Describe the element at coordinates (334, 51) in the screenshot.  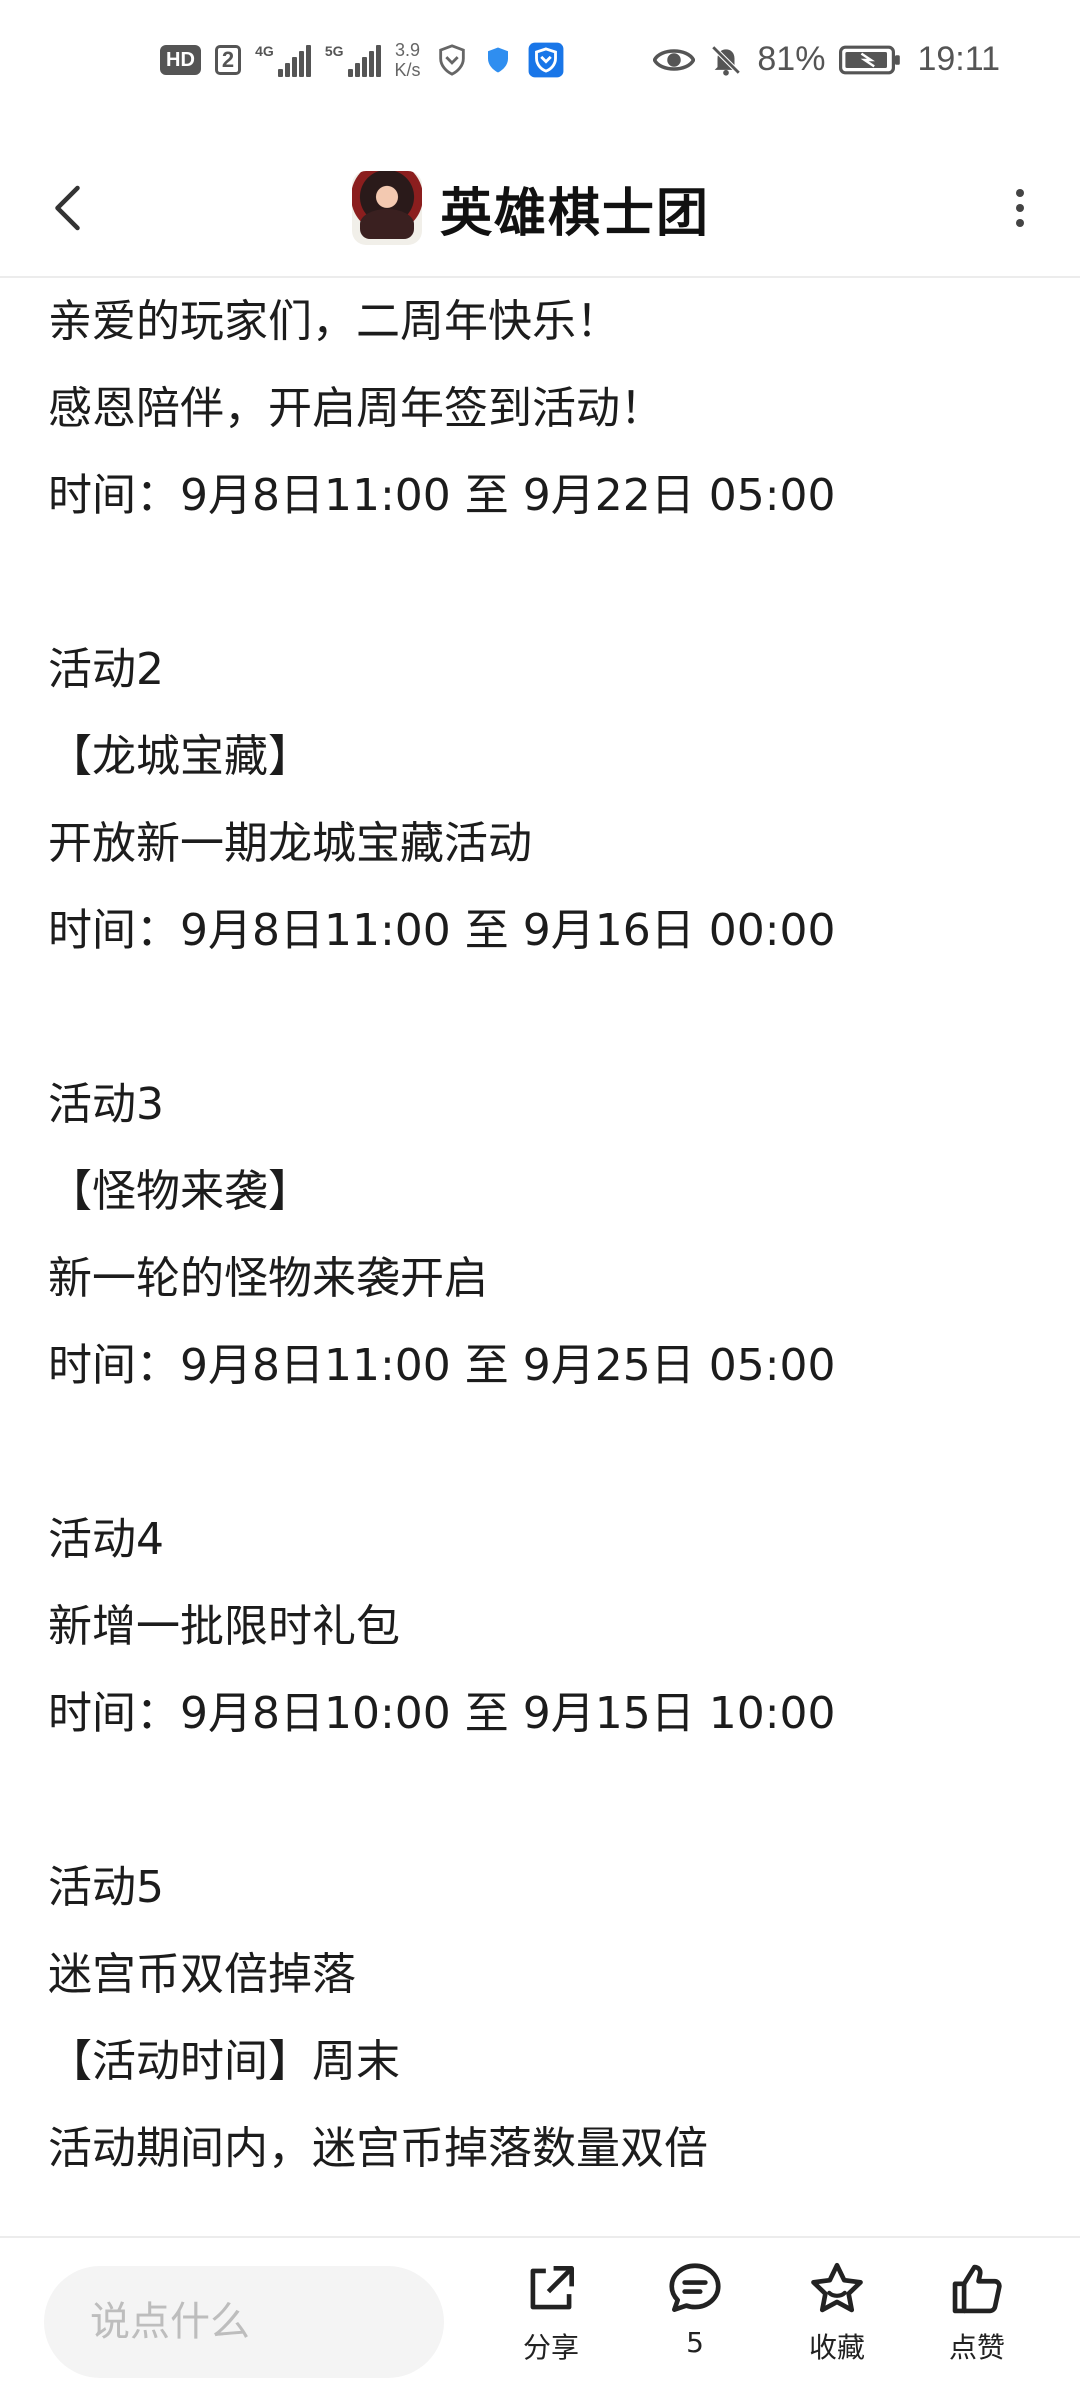
I see `net-type-label: 5G` at that location.